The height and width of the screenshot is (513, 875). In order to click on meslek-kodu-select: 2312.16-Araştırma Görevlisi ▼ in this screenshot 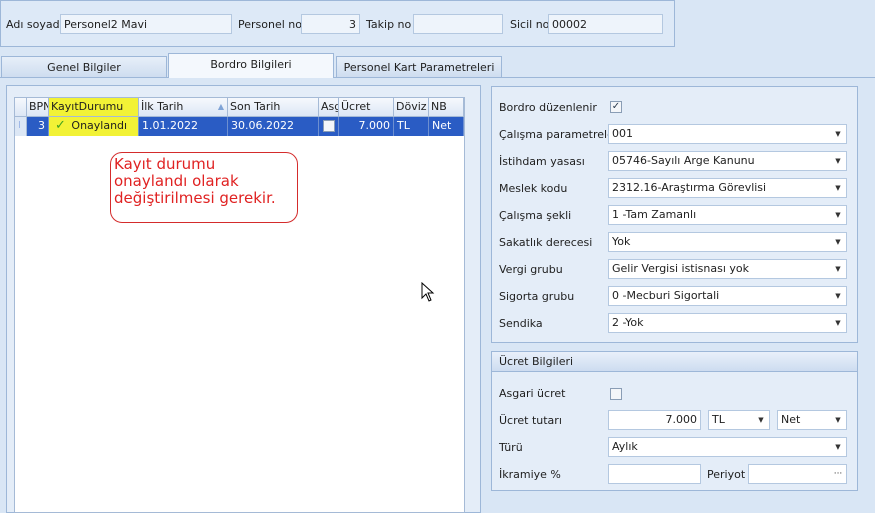, I will do `click(727, 188)`.